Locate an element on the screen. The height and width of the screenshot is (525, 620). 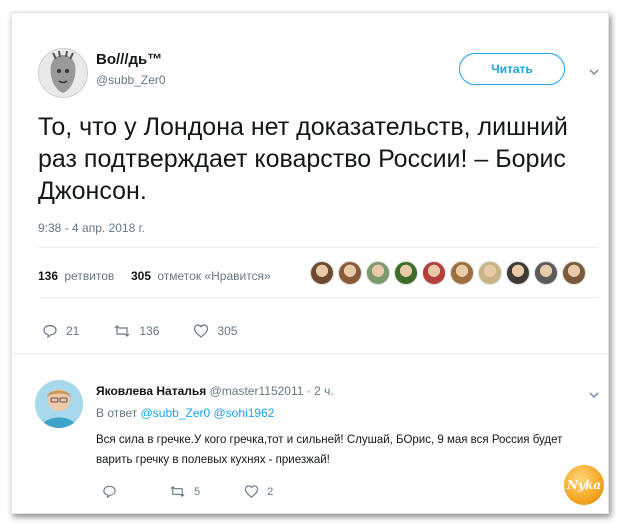
retweets-count: 136 is located at coordinates (48, 276).